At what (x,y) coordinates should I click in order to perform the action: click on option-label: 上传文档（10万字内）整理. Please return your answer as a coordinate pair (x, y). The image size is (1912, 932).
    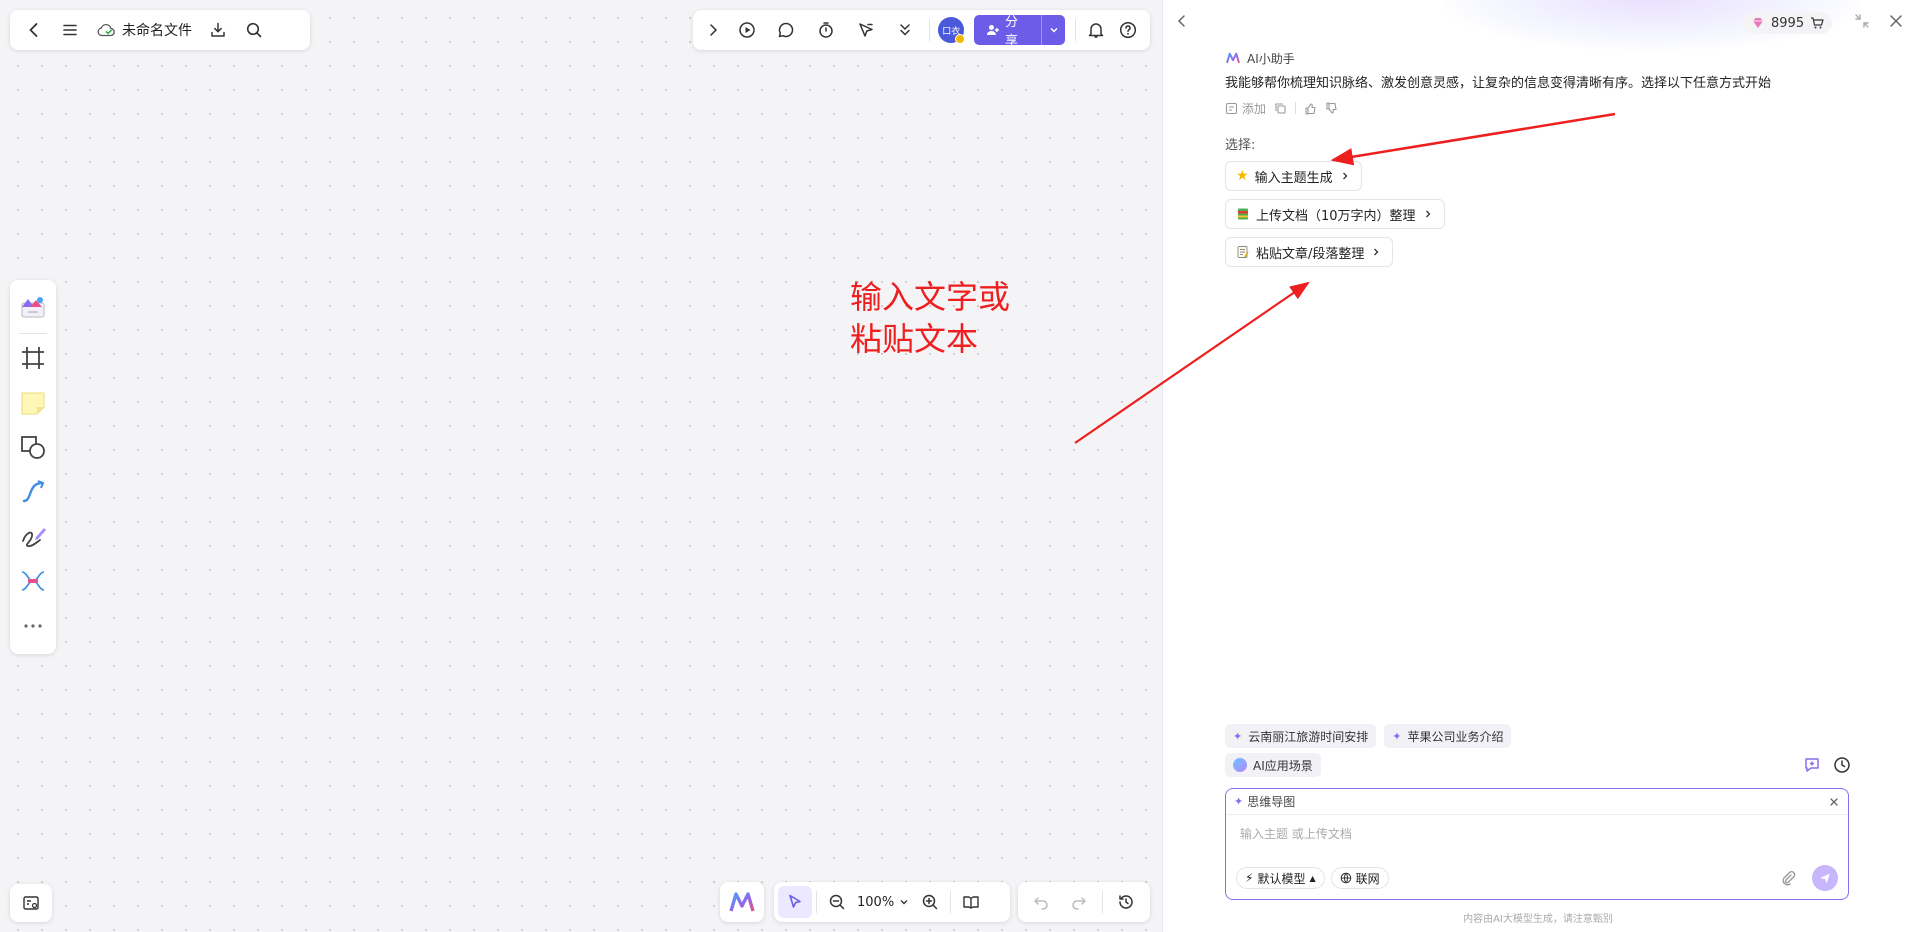
    Looking at the image, I should click on (1336, 216).